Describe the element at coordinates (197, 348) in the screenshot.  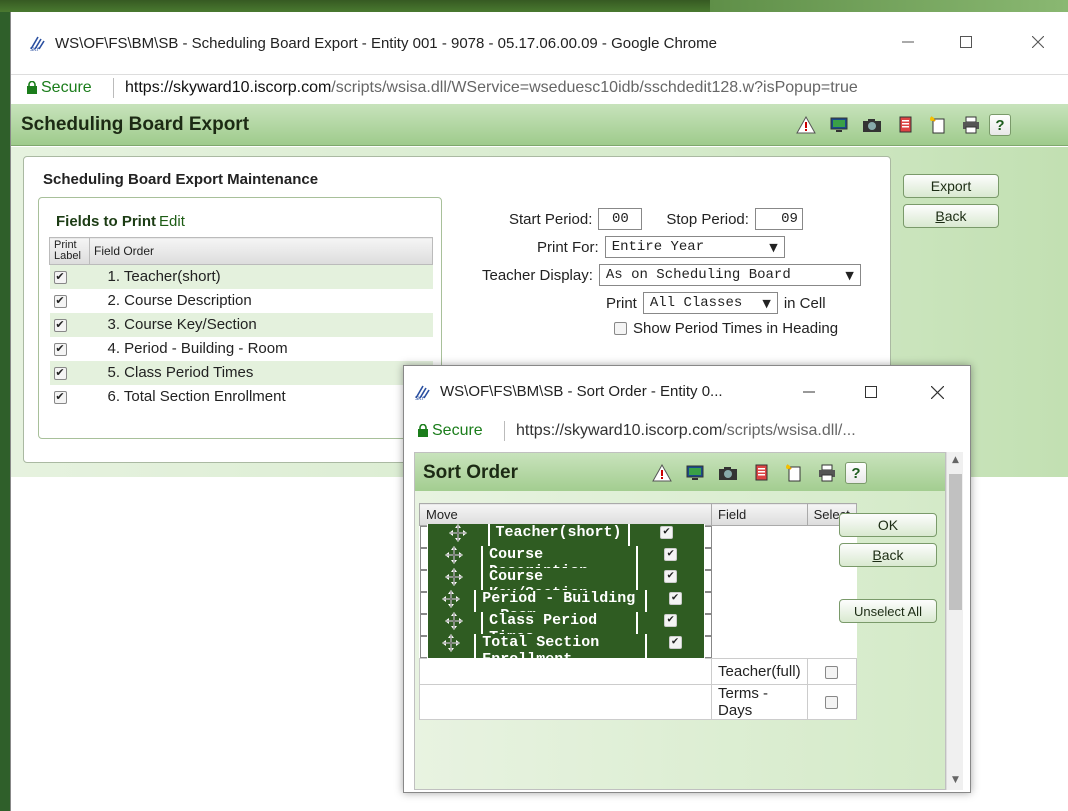
I see `field-order-label: 4. Period - Building - Room` at that location.